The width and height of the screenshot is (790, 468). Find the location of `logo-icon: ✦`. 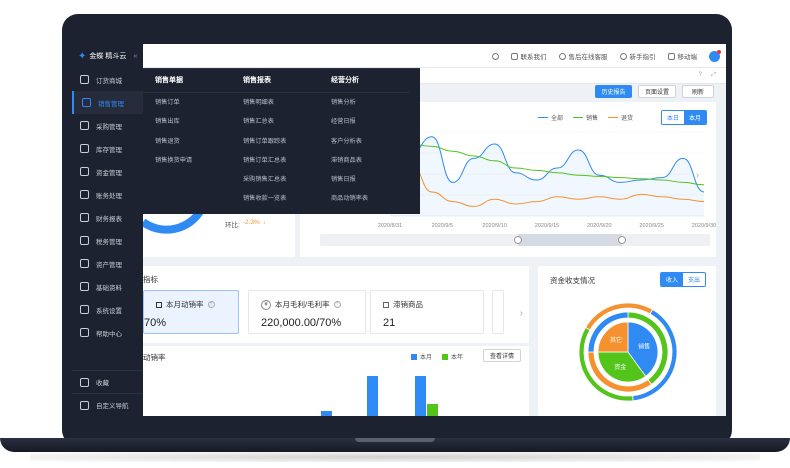

logo-icon: ✦ is located at coordinates (82, 56).